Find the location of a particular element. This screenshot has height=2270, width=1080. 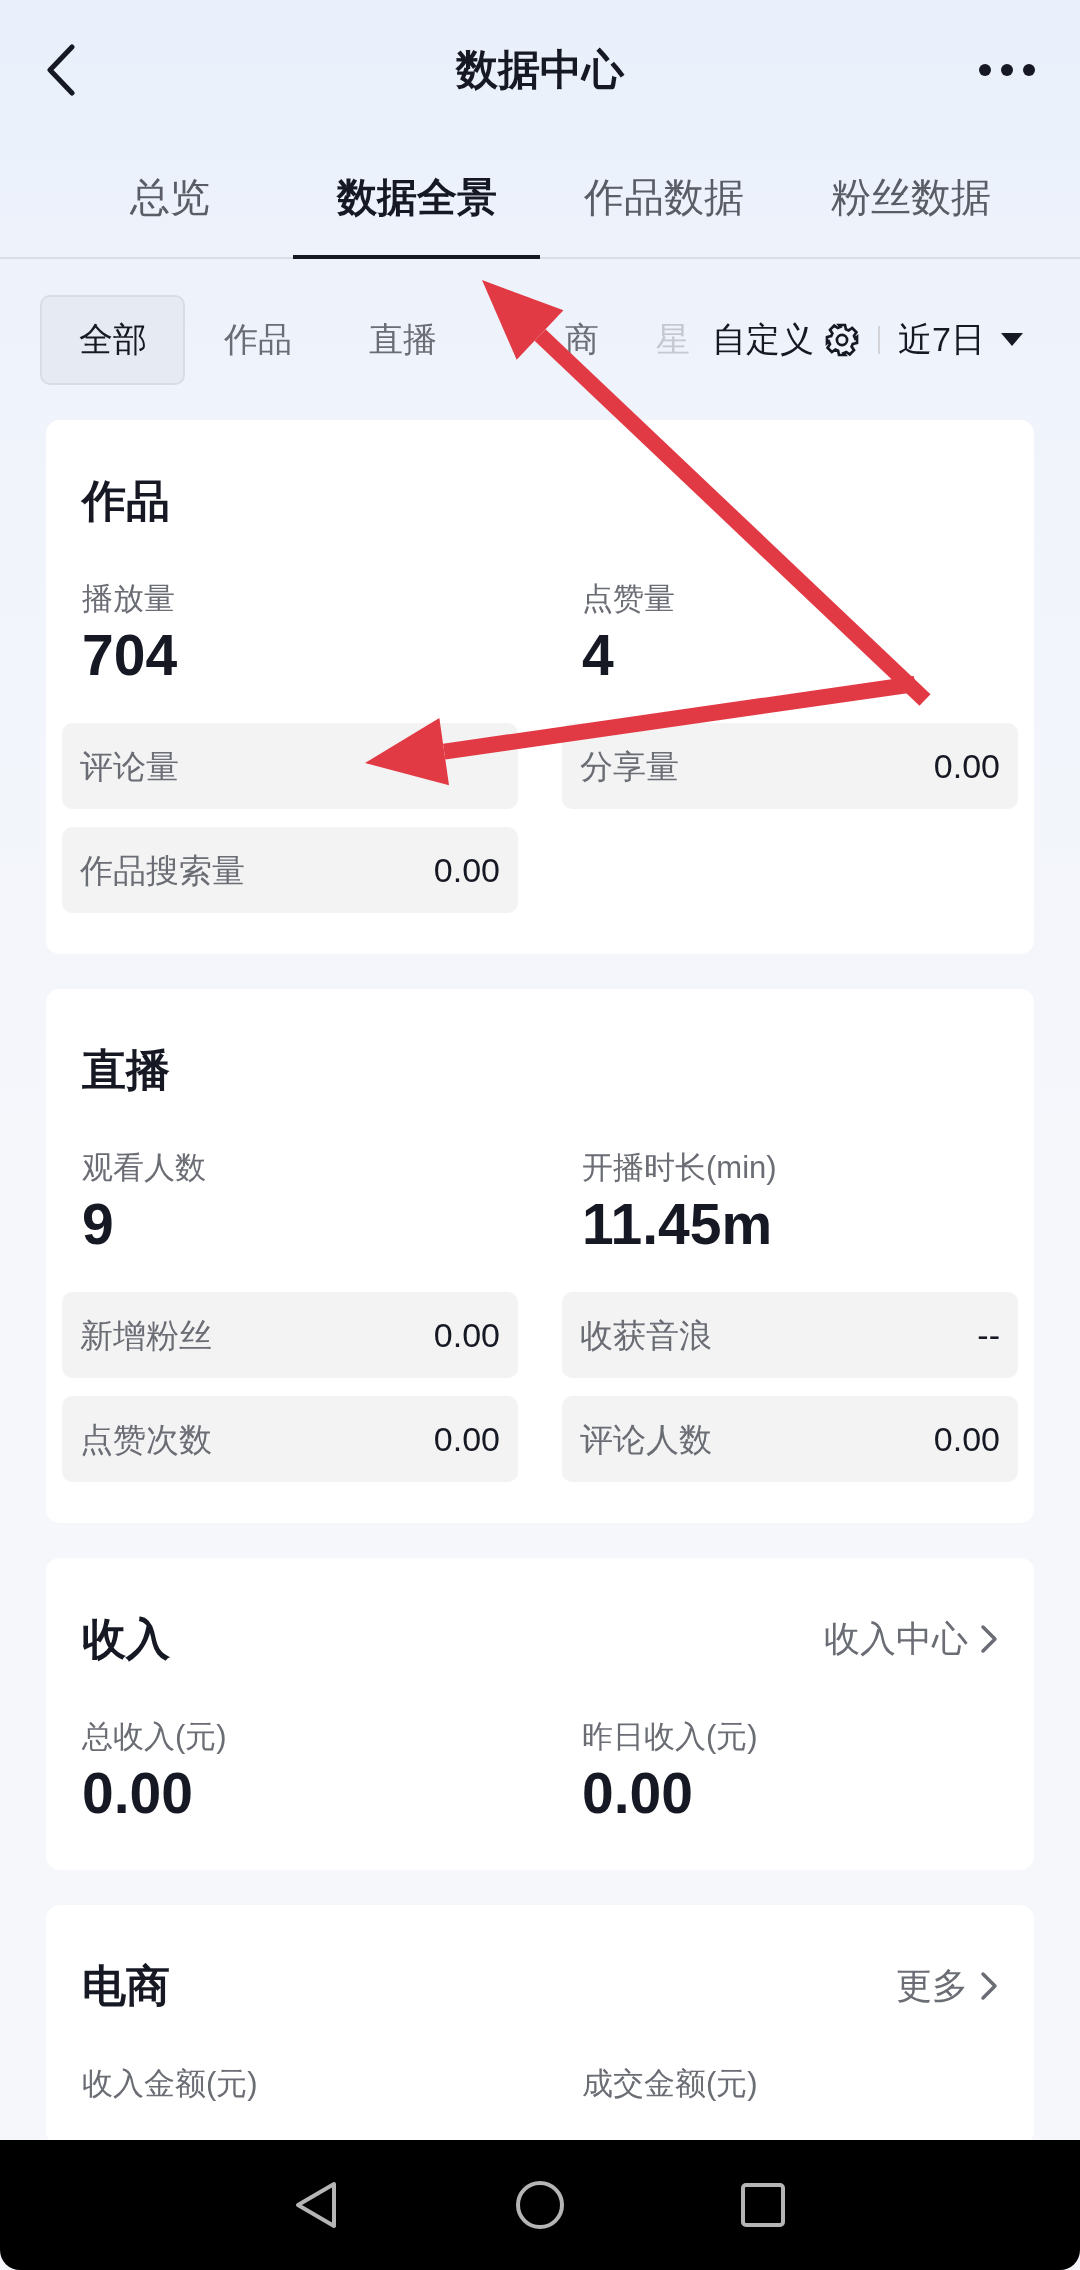

more-link: 收入中心 is located at coordinates (911, 1639).